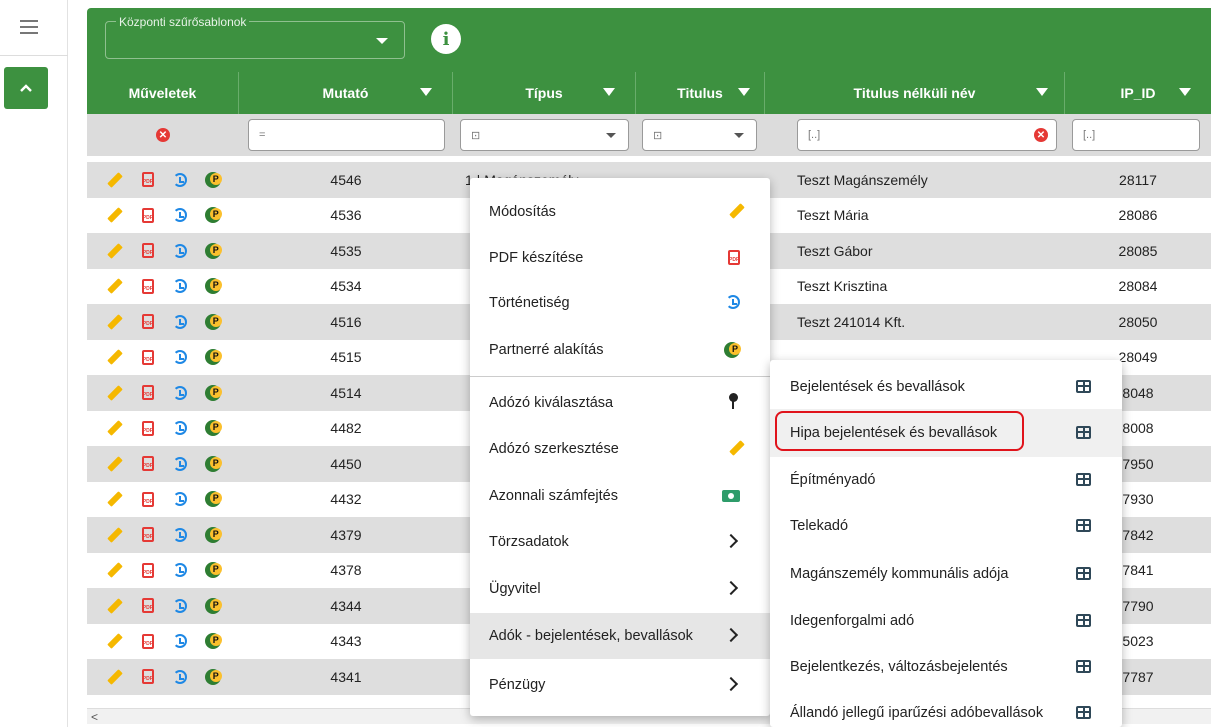 The width and height of the screenshot is (1211, 727). Describe the element at coordinates (620, 685) in the screenshot. I see `menu-item-penzugy: Pénzügy` at that location.